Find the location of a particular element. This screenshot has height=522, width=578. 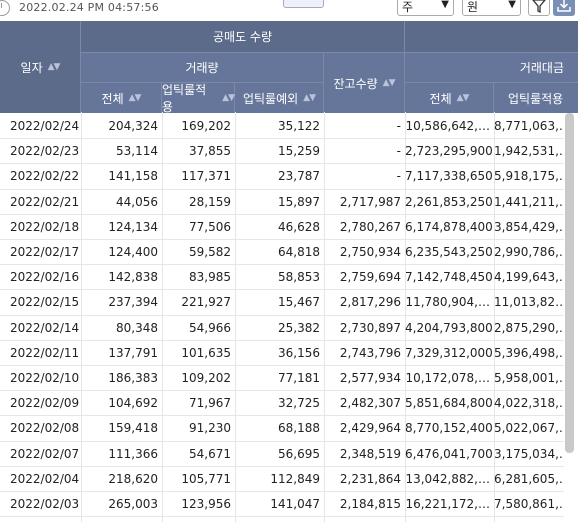

table-cell-uptick: 105,771 is located at coordinates (206, 478).